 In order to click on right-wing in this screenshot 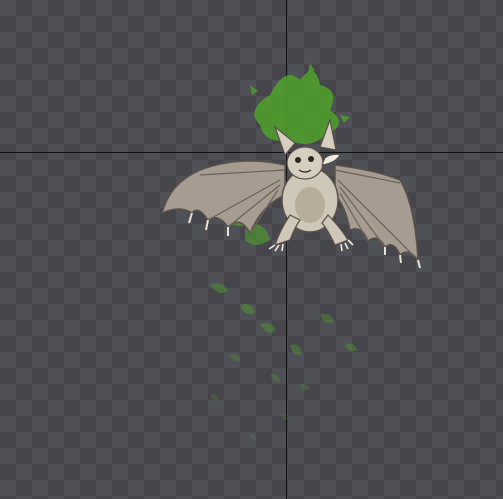, I will do `click(377, 216)`.